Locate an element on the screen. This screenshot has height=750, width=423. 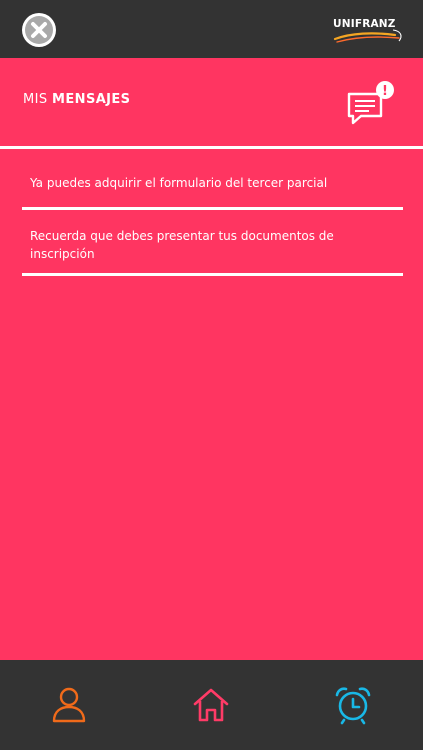
home-icon is located at coordinates (211, 705).